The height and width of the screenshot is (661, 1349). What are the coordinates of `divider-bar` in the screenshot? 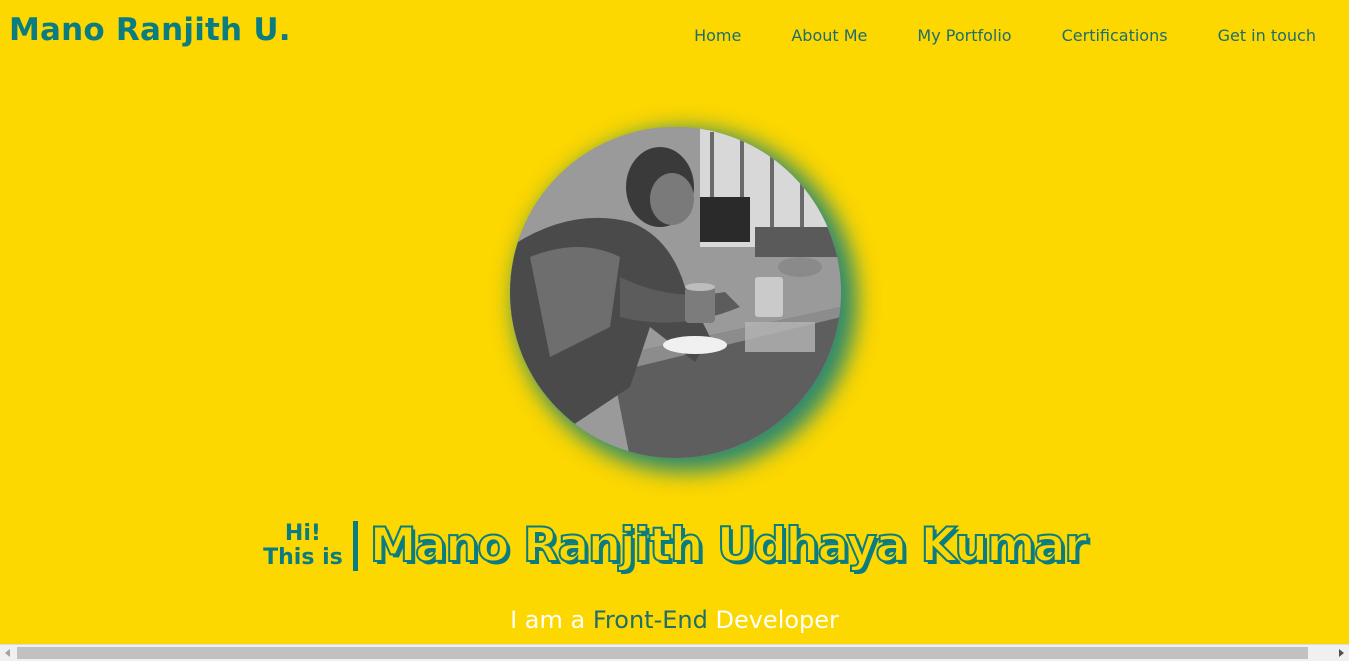 It's located at (355, 545).